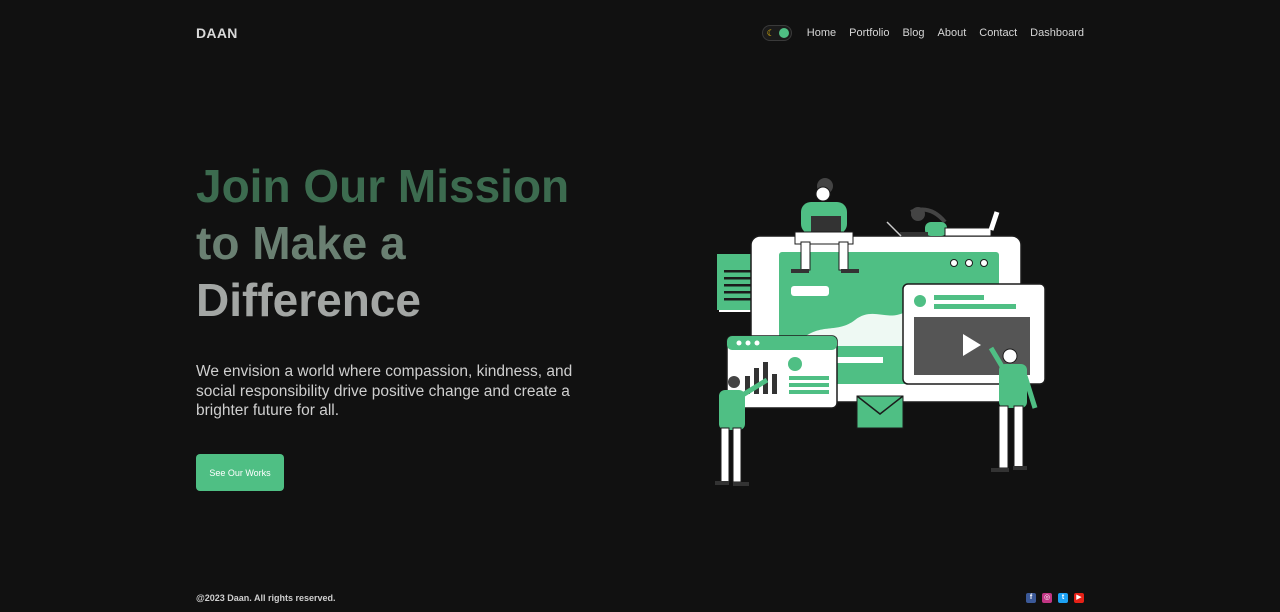 This screenshot has height=612, width=1280. Describe the element at coordinates (240, 472) in the screenshot. I see `see-our-works-button: See Our Works` at that location.